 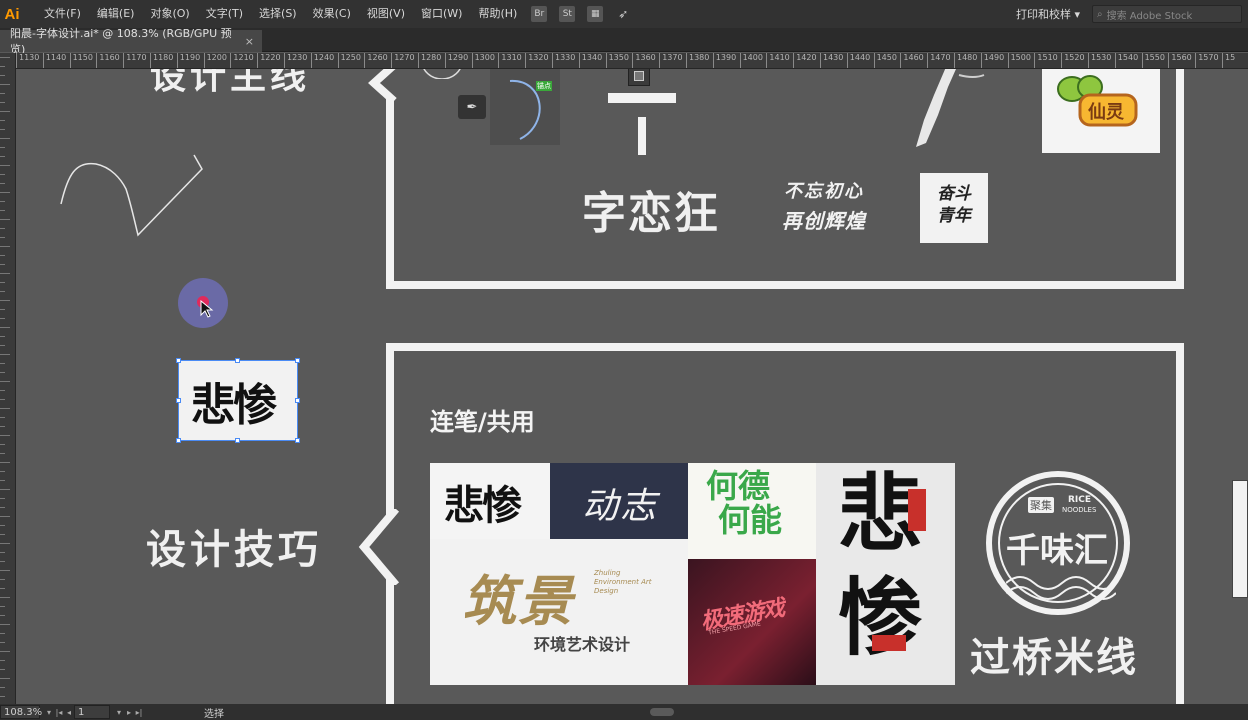 I want to click on bridge-icon: Br, so click(x=539, y=14).